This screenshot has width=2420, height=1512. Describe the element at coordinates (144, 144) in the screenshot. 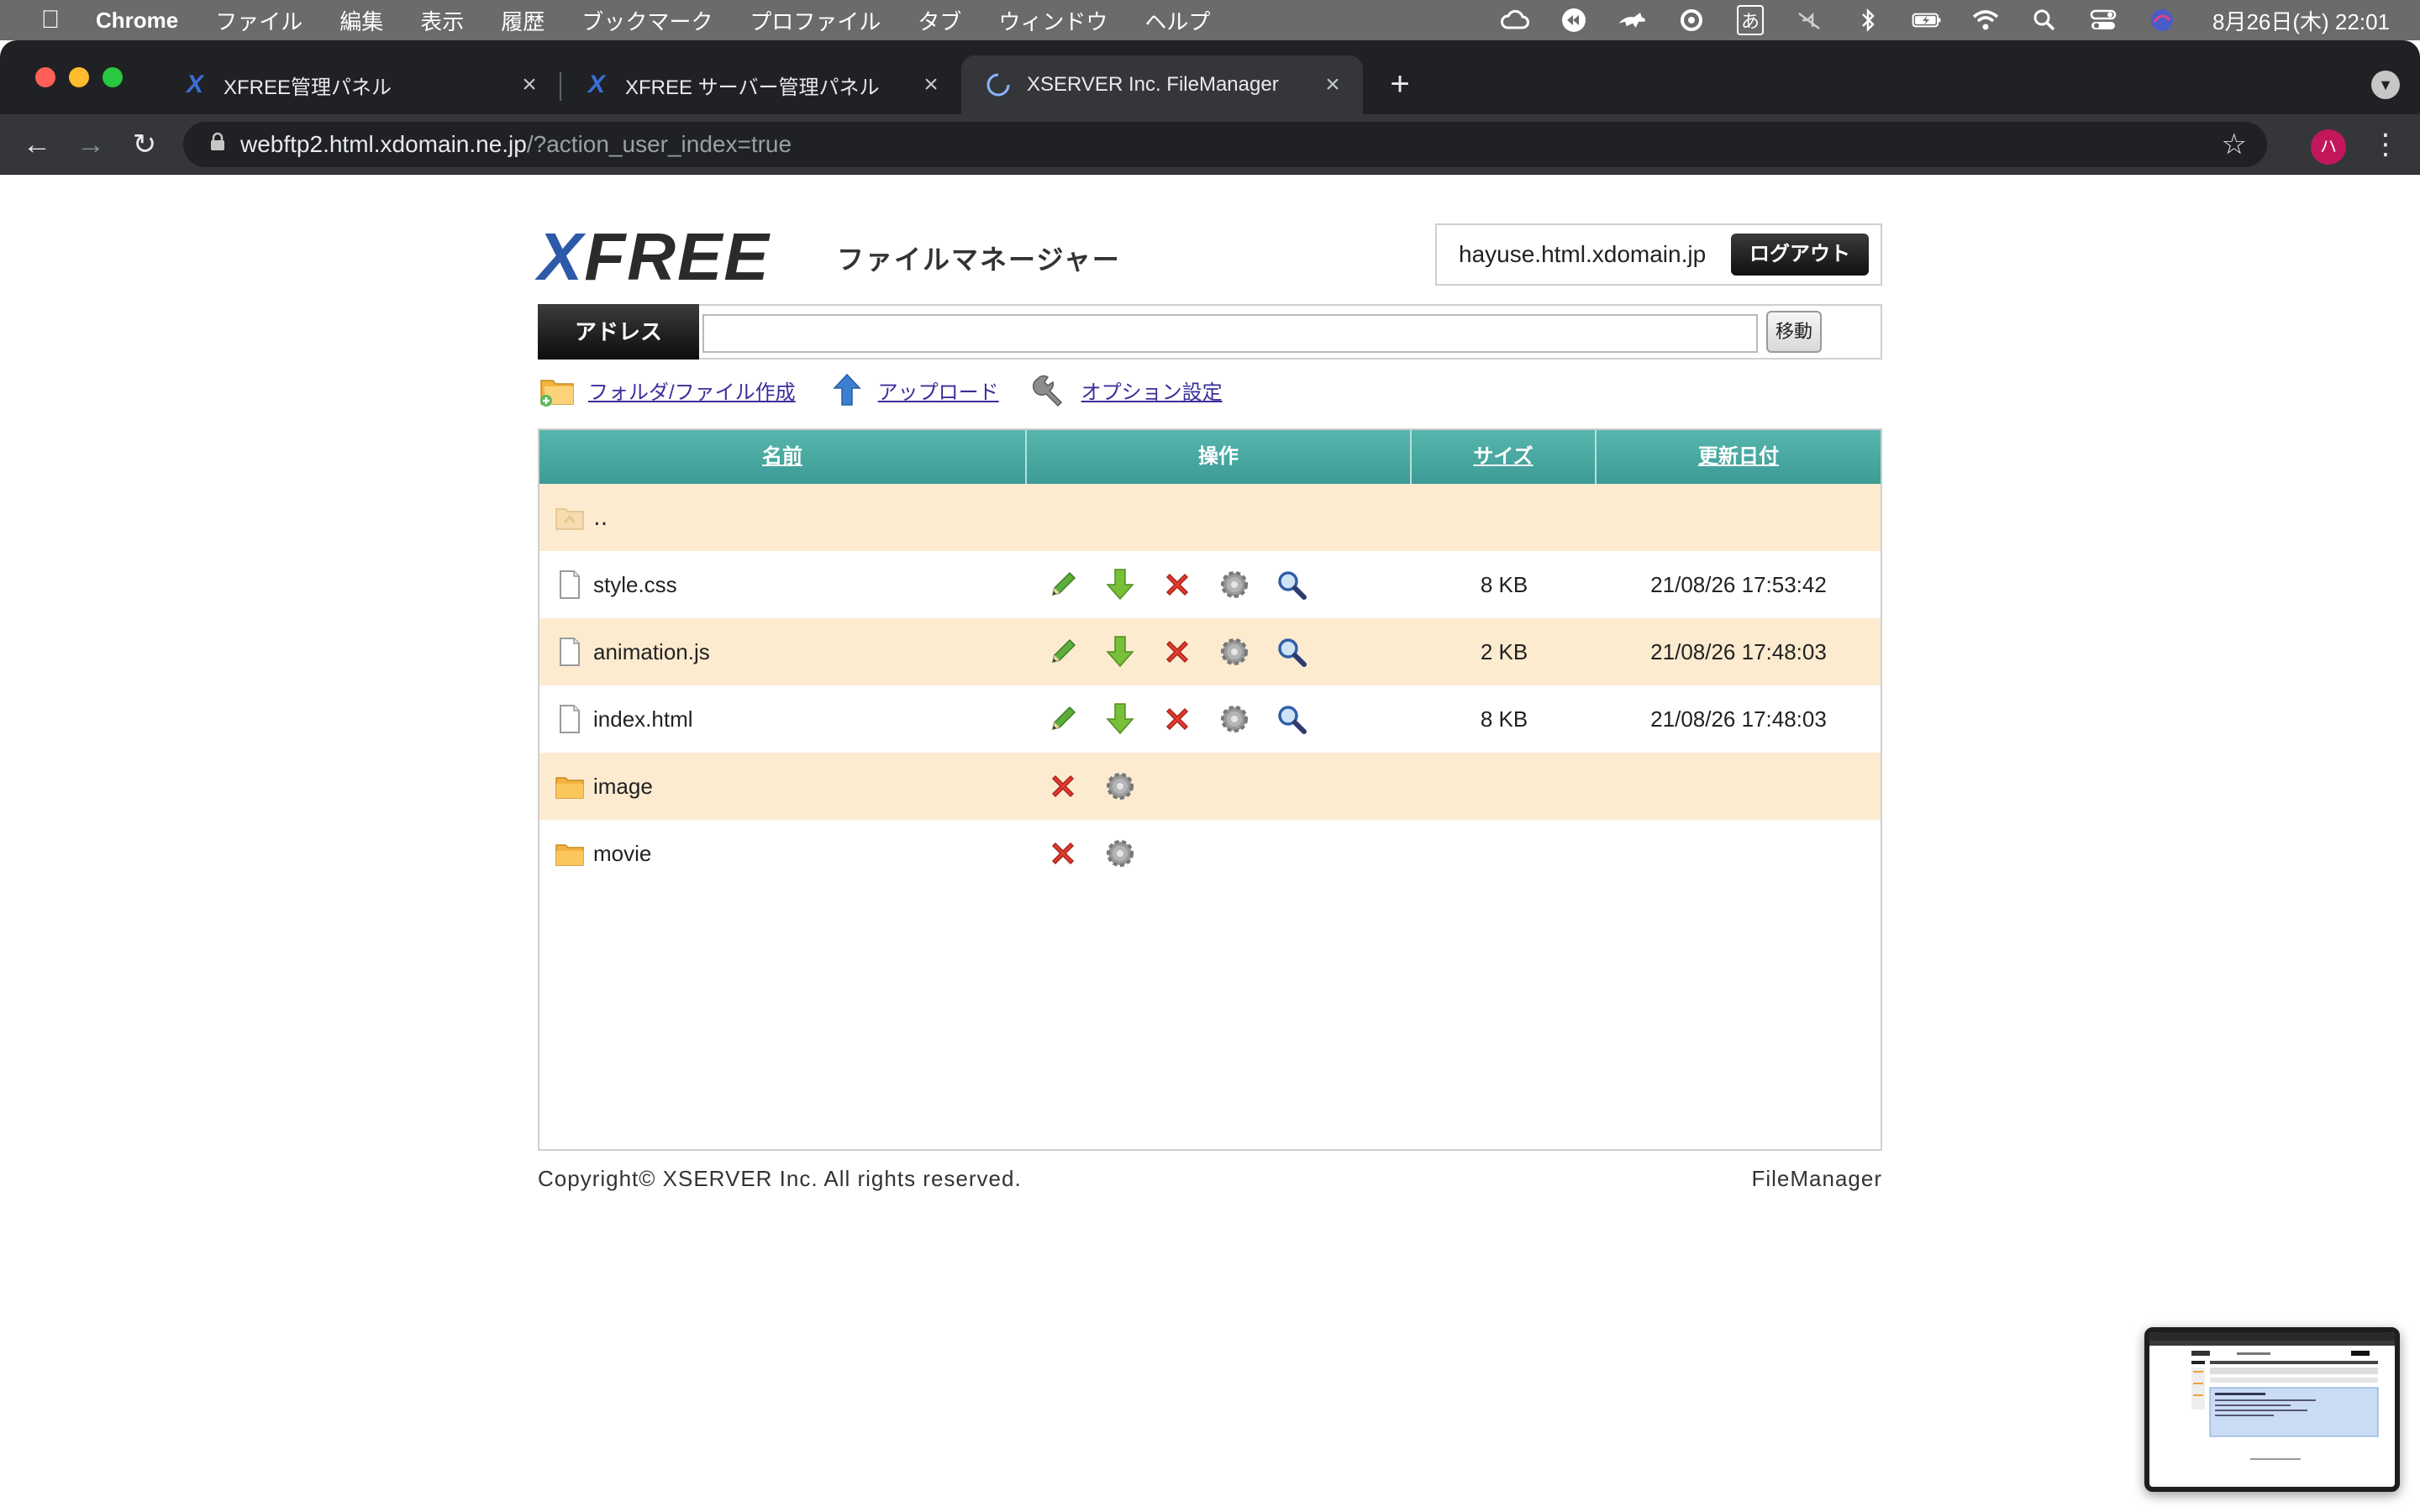

I see `reload-icon: ↻` at that location.